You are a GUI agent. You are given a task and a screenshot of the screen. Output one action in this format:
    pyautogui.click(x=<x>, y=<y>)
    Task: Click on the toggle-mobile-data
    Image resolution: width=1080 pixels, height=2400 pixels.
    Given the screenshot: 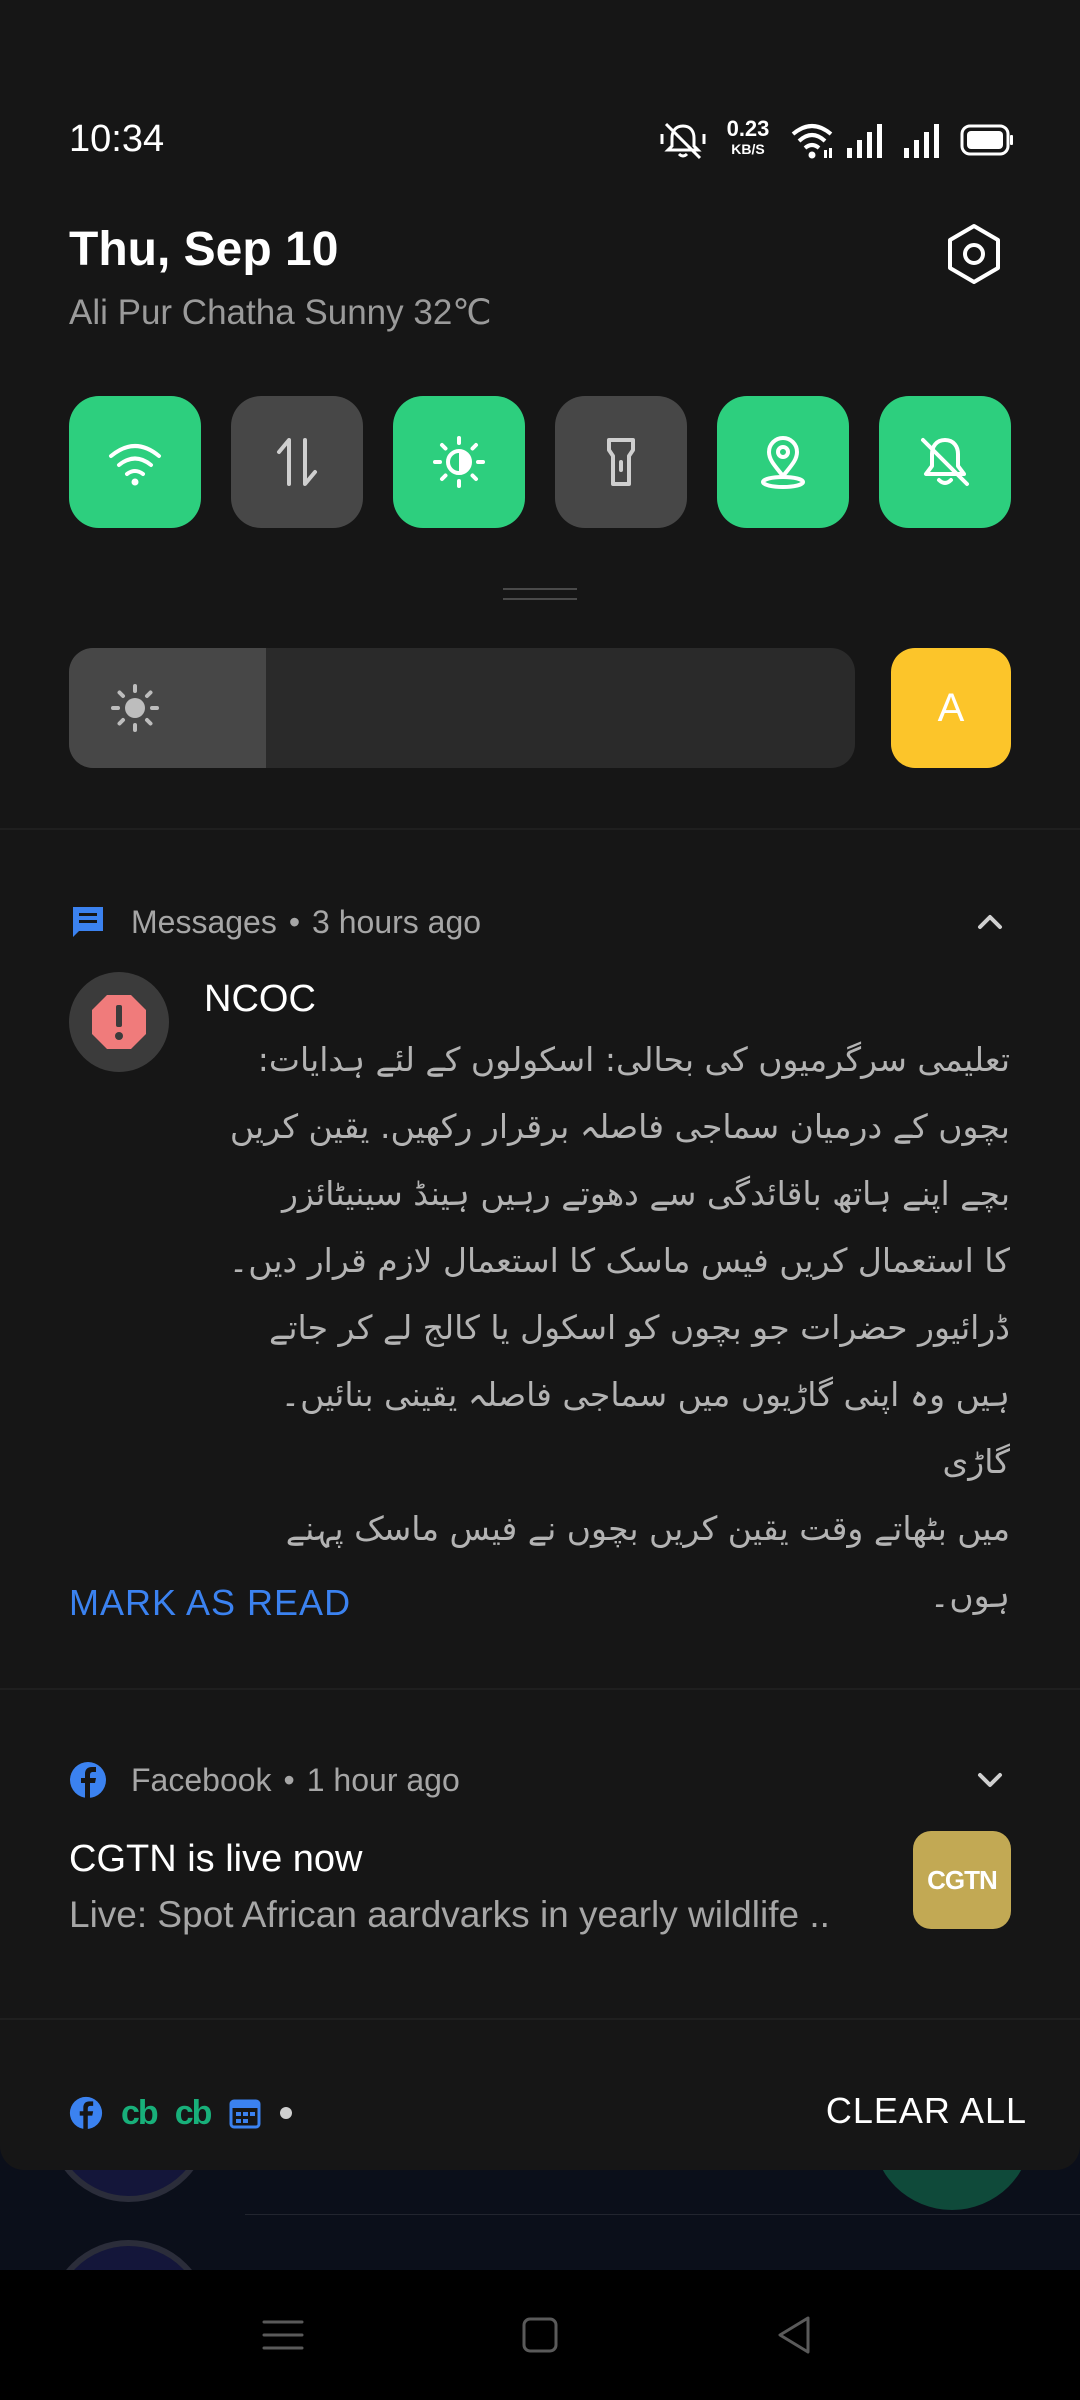 What is the action you would take?
    pyautogui.click(x=297, y=462)
    